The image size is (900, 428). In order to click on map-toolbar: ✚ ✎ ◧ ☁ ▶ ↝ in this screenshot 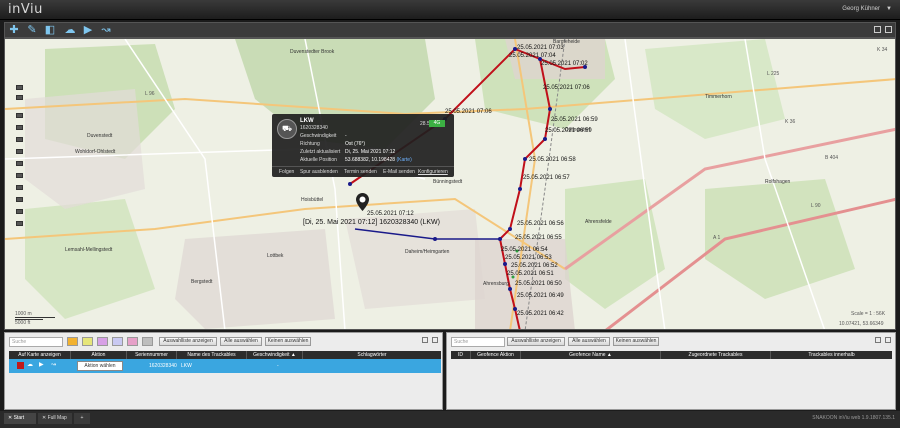, I will do `click(450, 30)`.